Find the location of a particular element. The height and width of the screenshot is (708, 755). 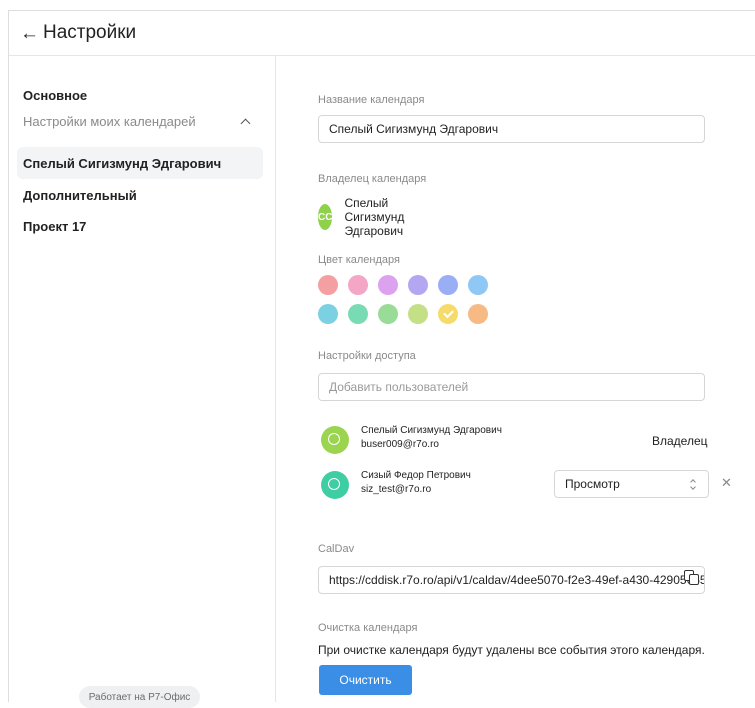

clear-calendar-label: Очистка календаря is located at coordinates (368, 628).